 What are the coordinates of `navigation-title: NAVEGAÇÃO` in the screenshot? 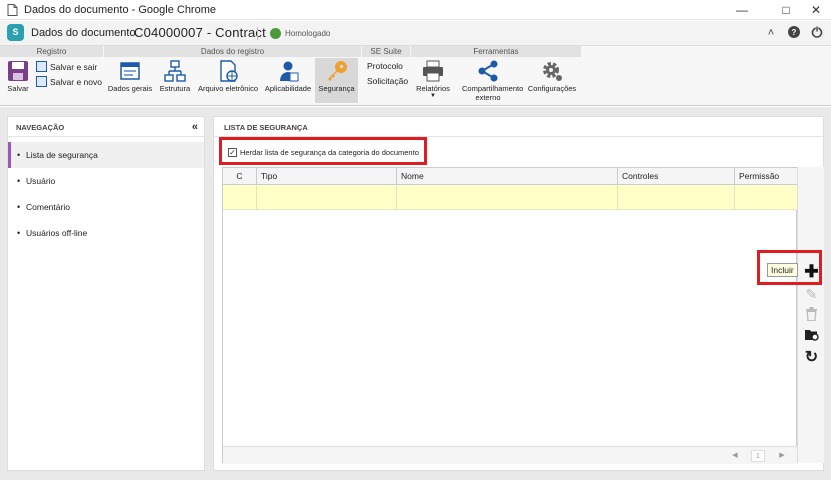 It's located at (40, 127).